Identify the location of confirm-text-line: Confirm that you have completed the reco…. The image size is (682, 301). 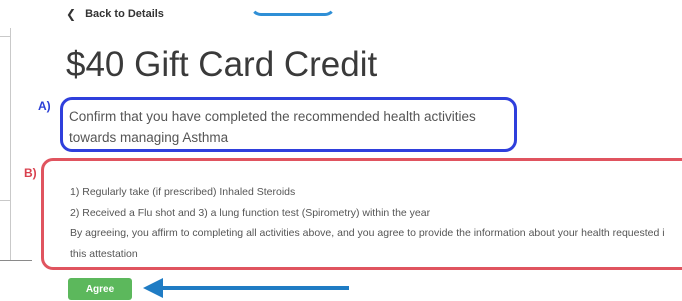
(272, 116).